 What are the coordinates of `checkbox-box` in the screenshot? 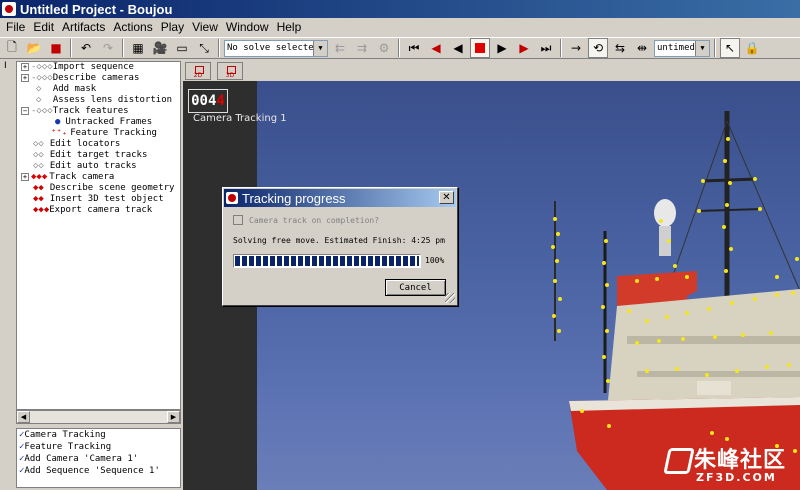 It's located at (238, 220).